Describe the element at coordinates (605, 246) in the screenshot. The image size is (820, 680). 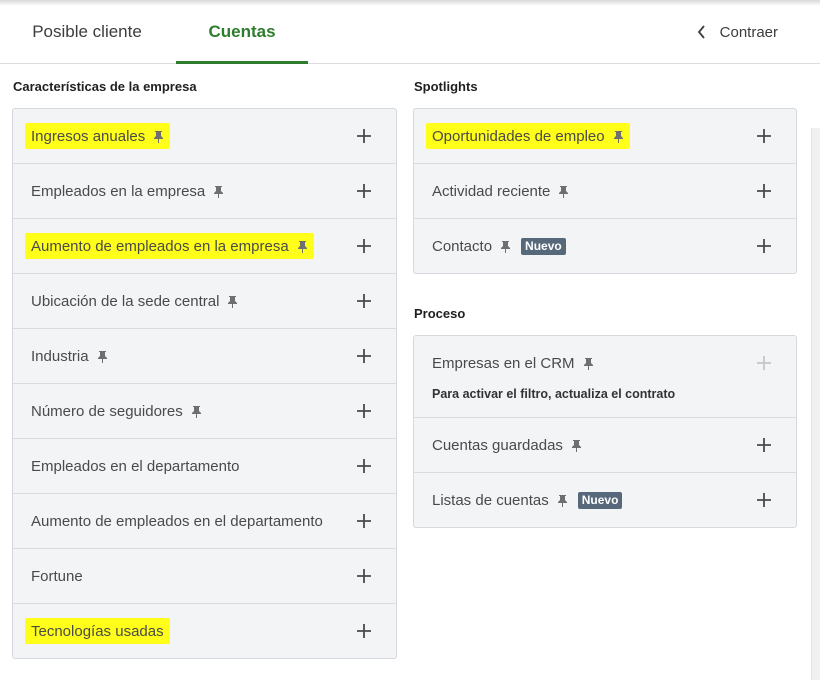
I see `filter-row: Contacto Nuevo` at that location.